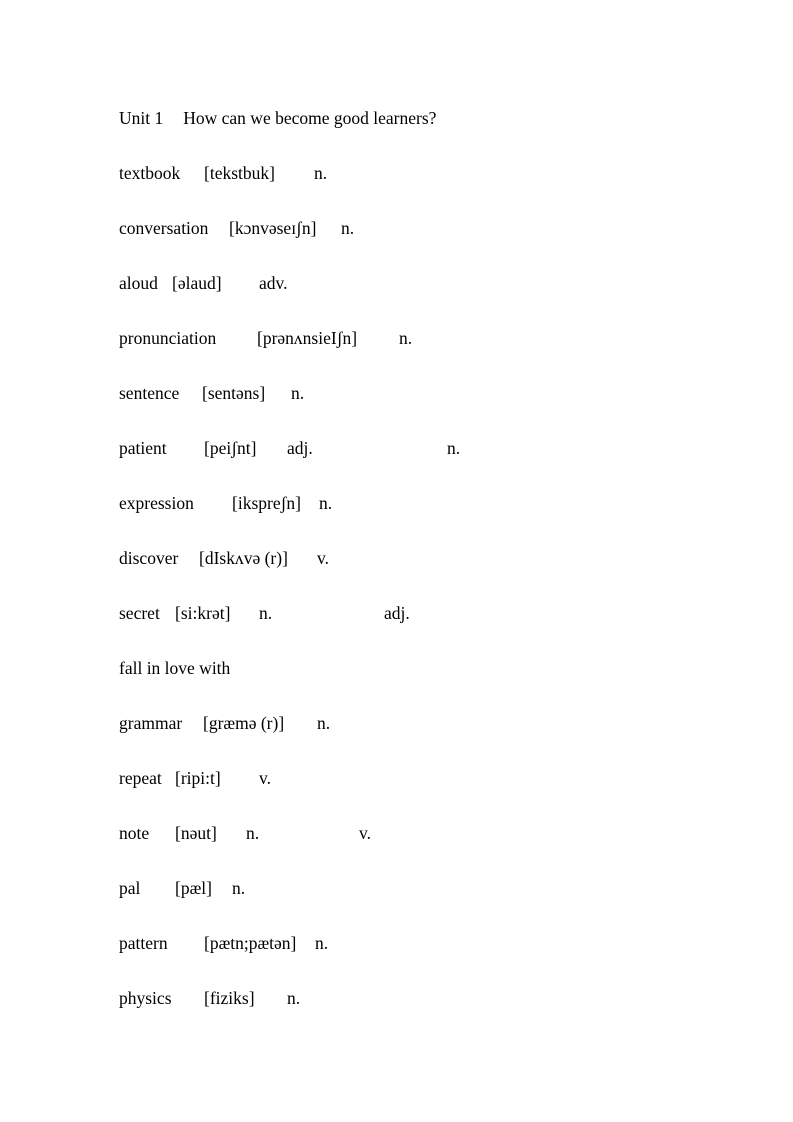 The image size is (793, 1122). I want to click on entry-part-of-speech-secondary: adj., so click(397, 613).